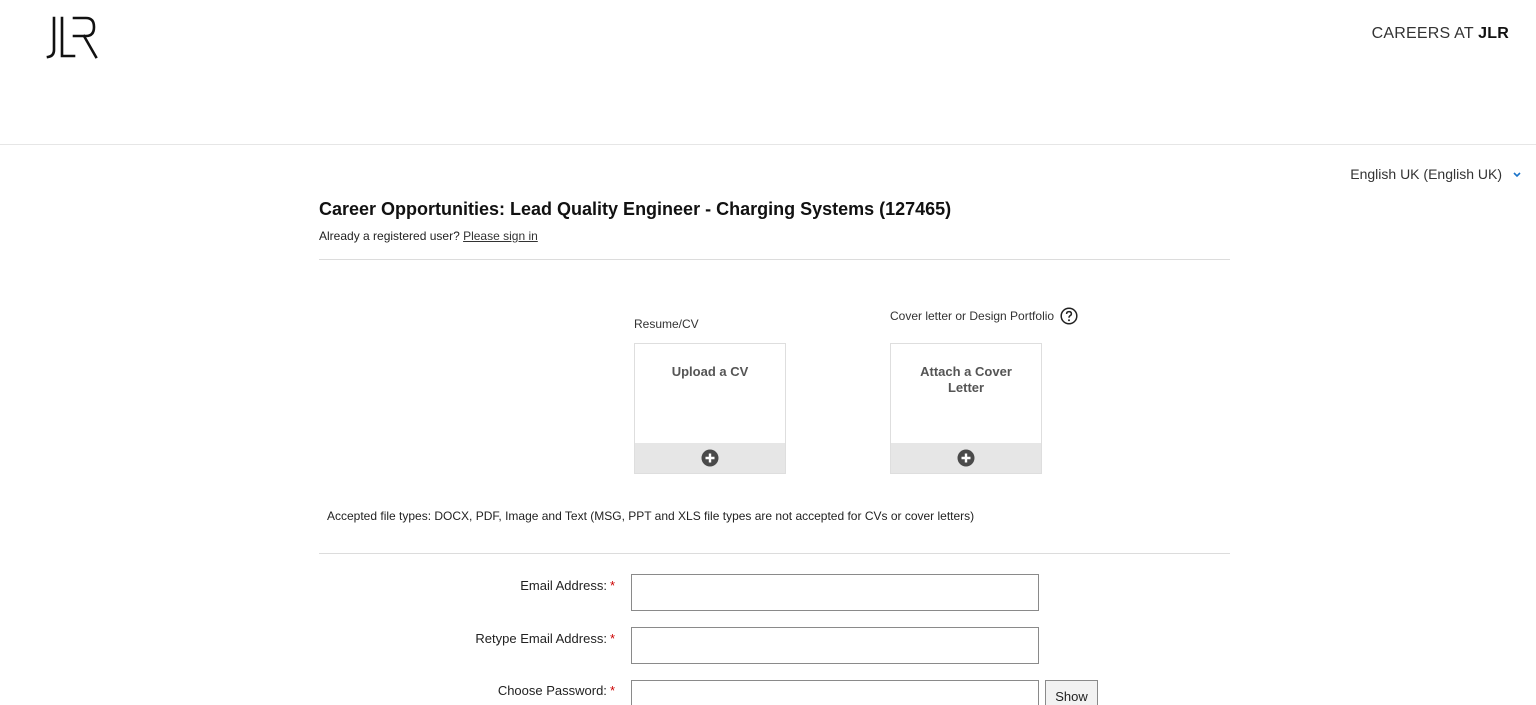 This screenshot has height=705, width=1536. Describe the element at coordinates (552, 690) in the screenshot. I see `password-label-text: Choose Password:` at that location.